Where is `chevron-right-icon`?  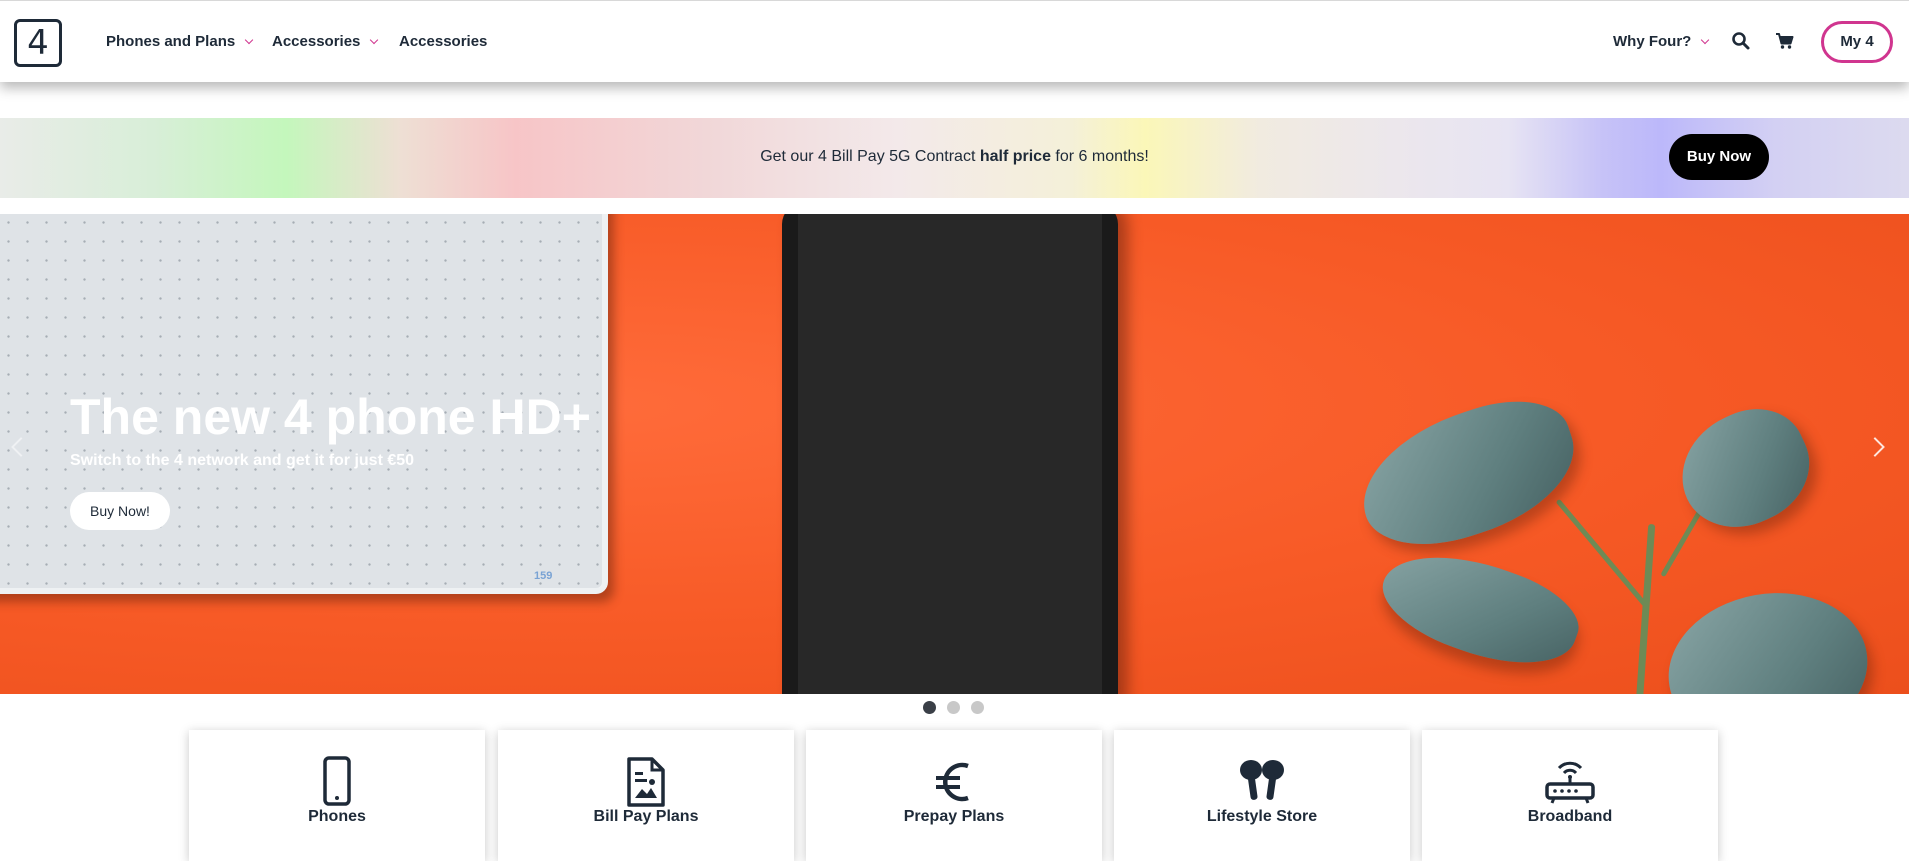
chevron-right-icon is located at coordinates (1875, 447).